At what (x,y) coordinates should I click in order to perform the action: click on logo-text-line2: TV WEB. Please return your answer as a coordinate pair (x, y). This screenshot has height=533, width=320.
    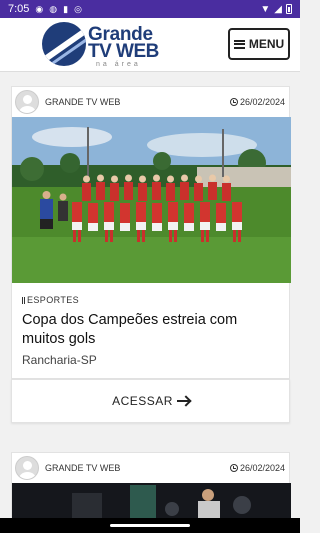
    Looking at the image, I should click on (123, 51).